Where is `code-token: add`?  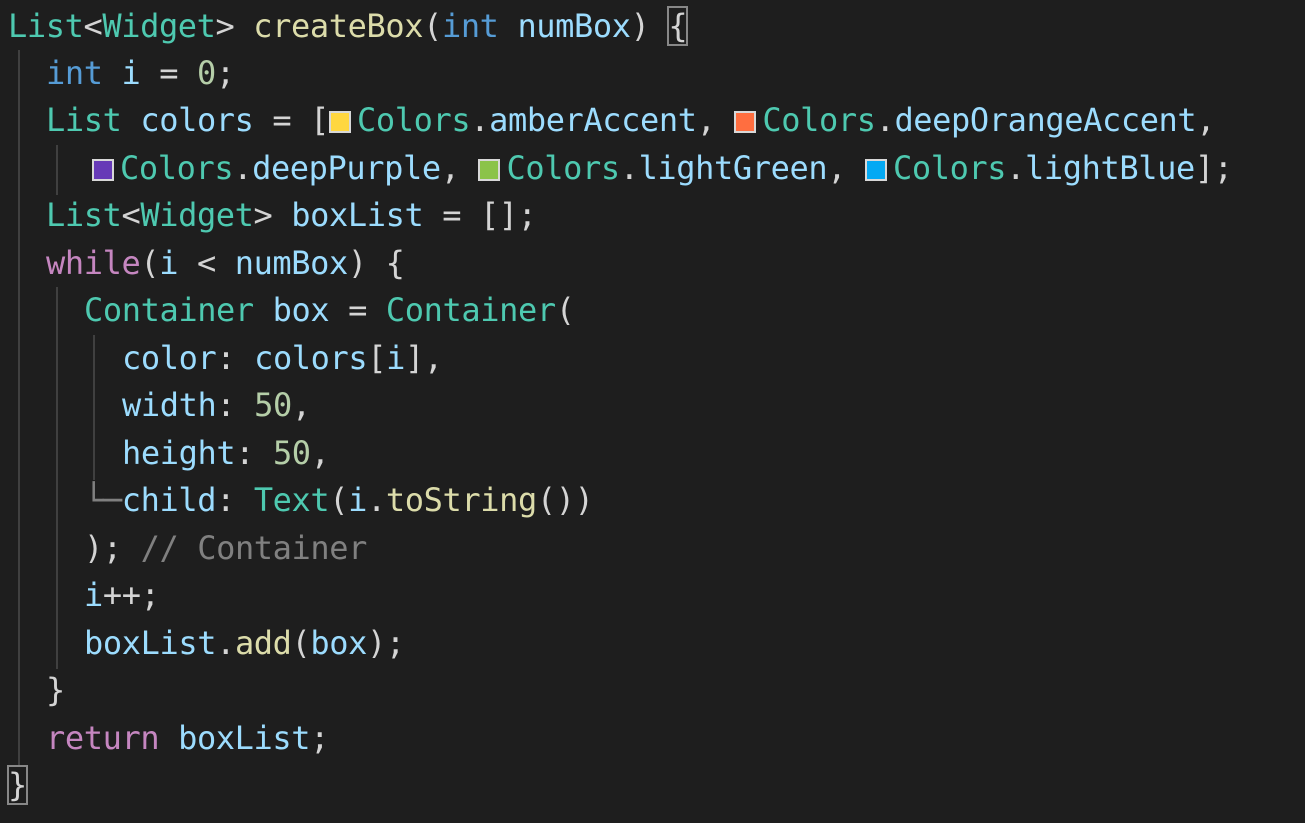 code-token: add is located at coordinates (263, 643).